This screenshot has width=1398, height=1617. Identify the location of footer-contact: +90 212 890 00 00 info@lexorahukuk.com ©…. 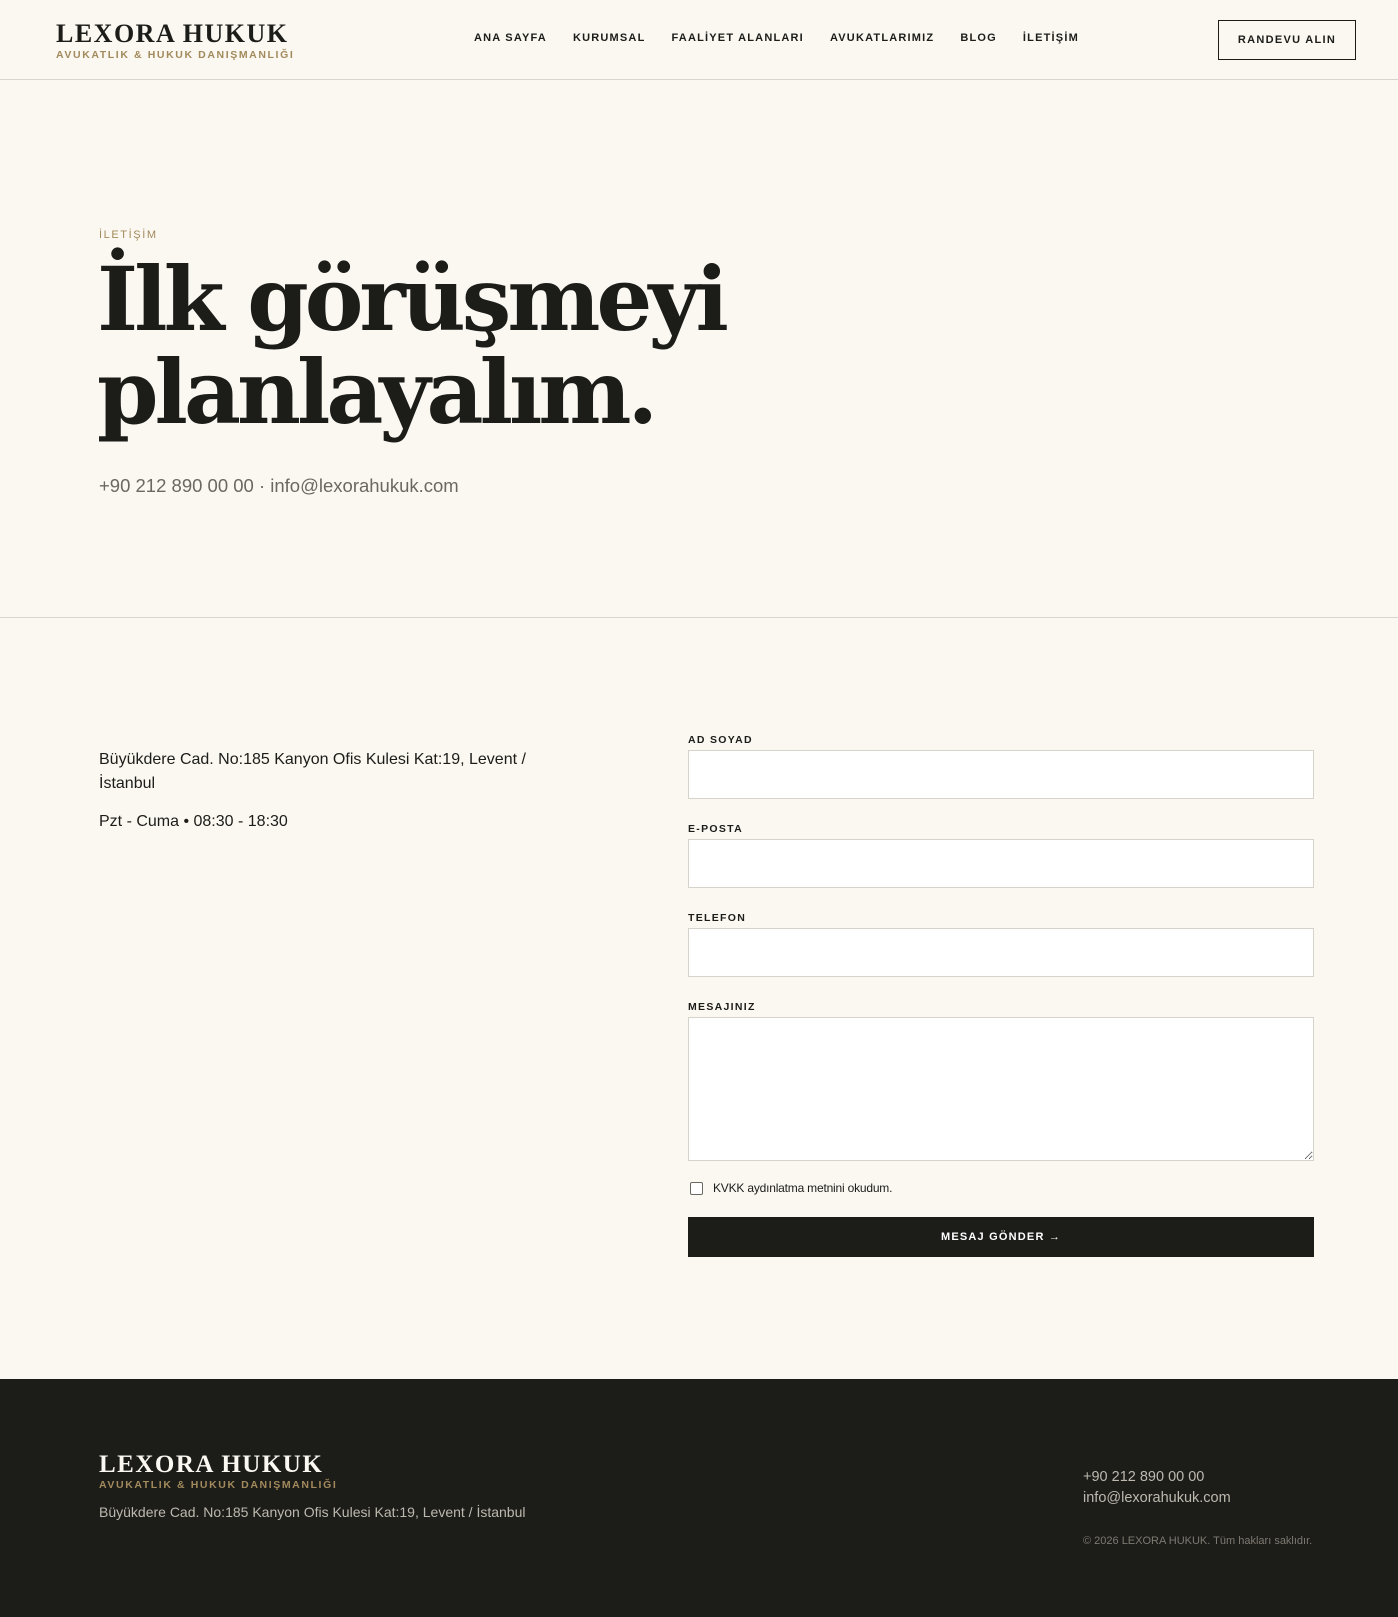
(1197, 1507).